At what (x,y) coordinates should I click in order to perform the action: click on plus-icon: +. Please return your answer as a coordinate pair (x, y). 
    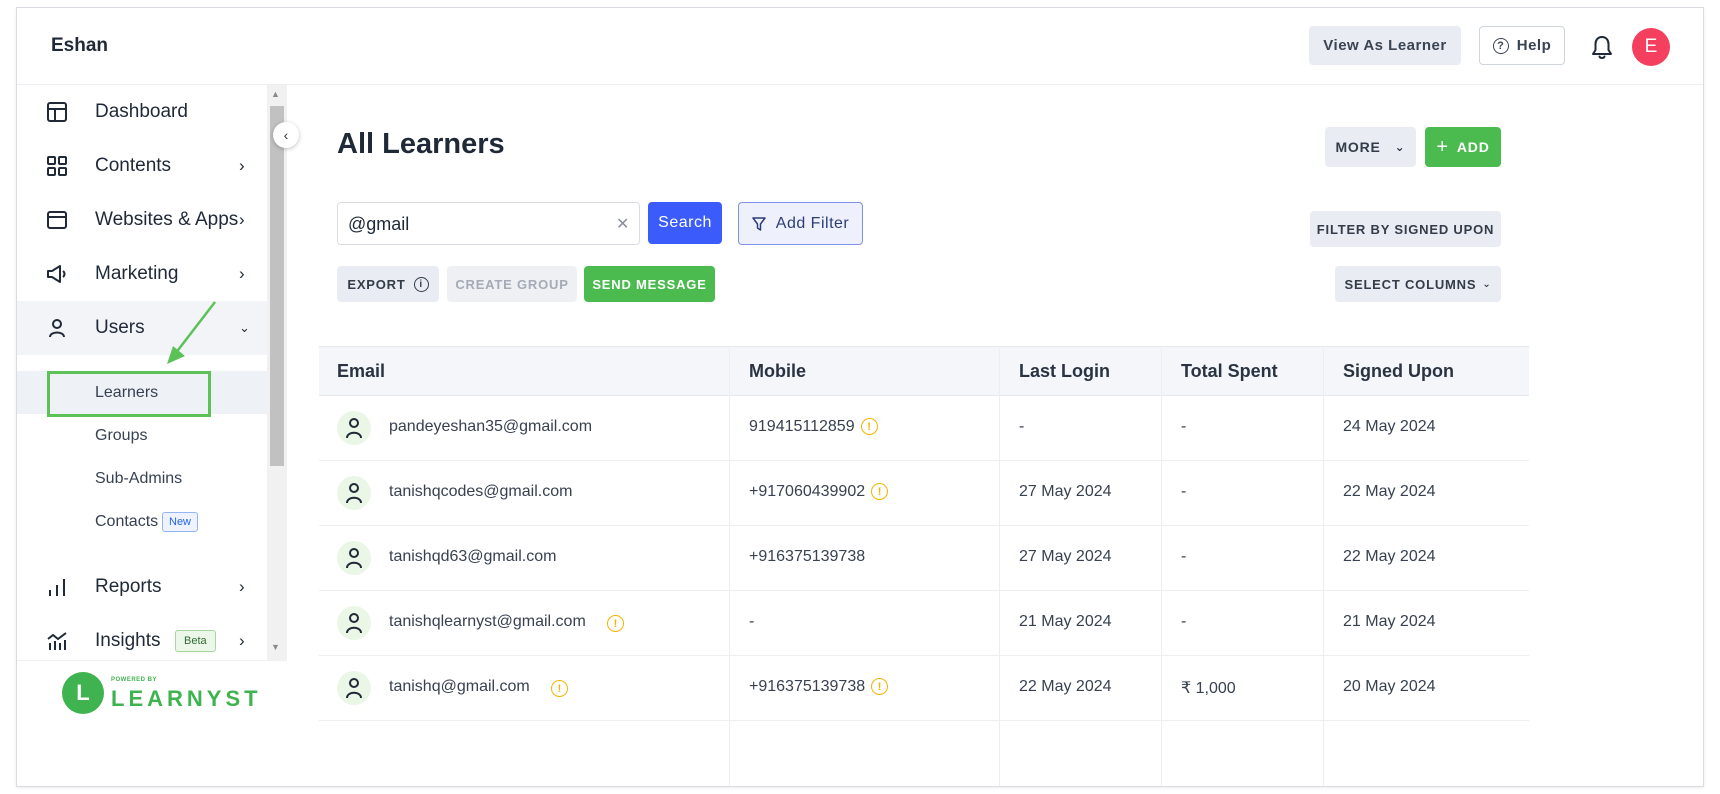
    Looking at the image, I should click on (1442, 146).